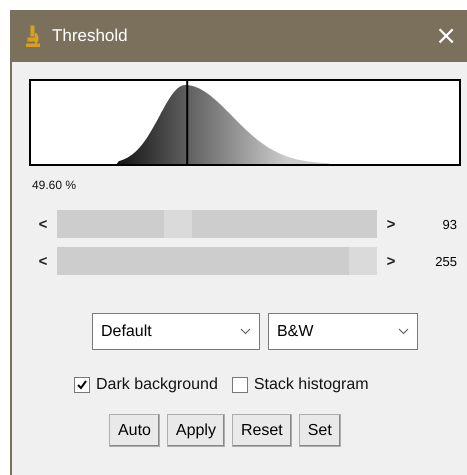 Image resolution: width=467 pixels, height=475 pixels. I want to click on dropdown: Default, so click(176, 331).